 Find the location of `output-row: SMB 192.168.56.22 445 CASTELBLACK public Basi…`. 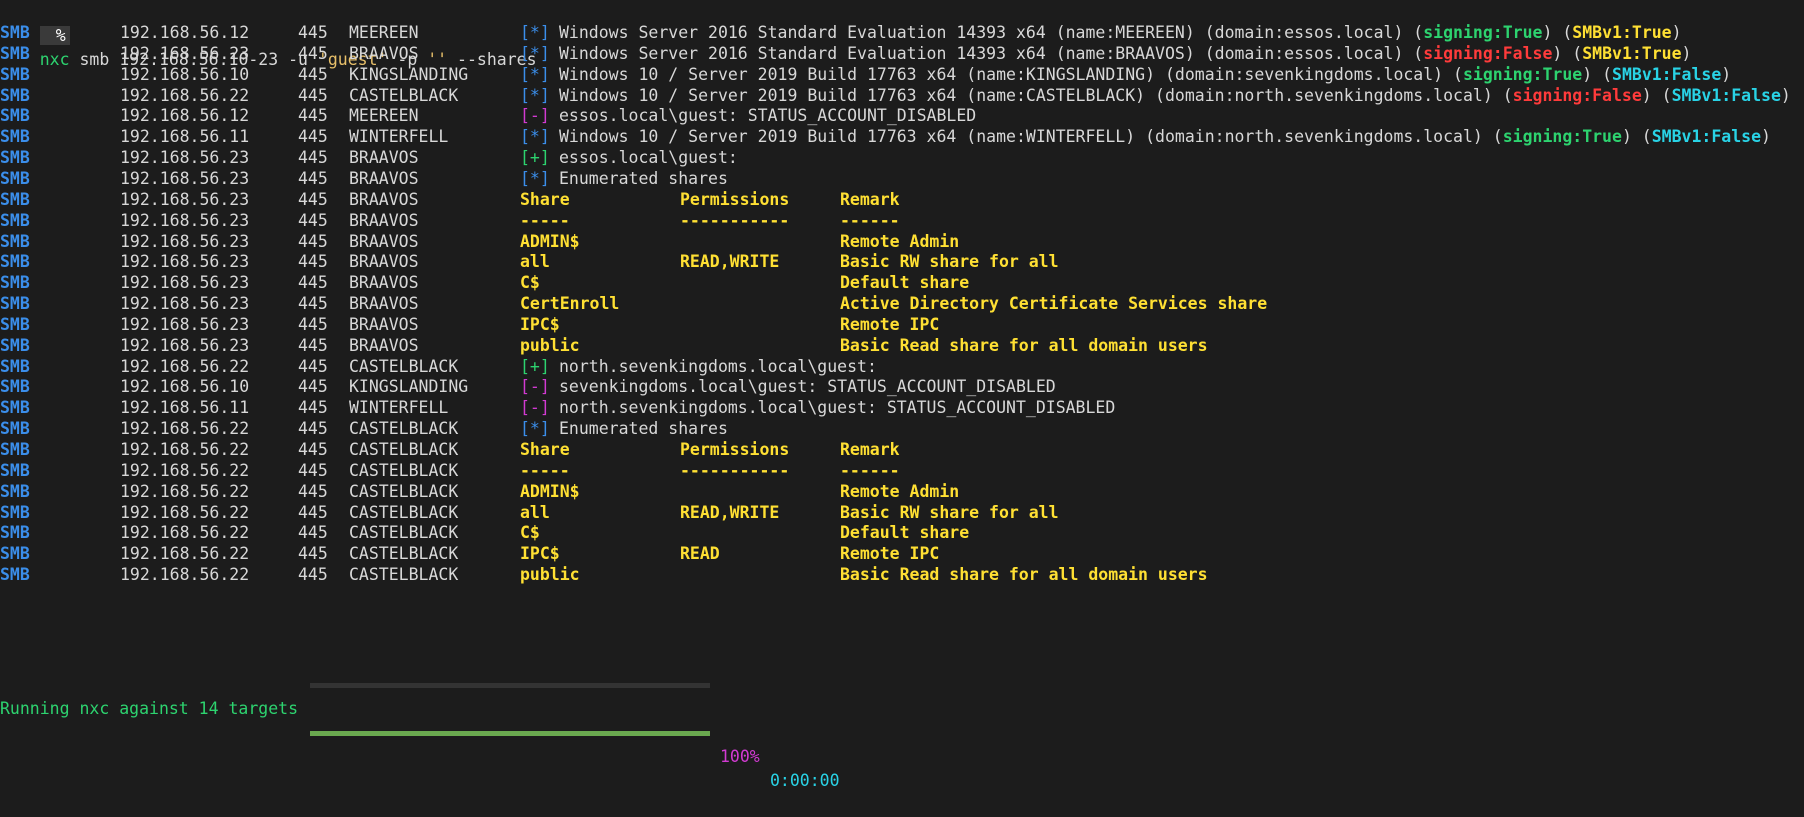

output-row: SMB 192.168.56.22 445 CASTELBLACK public Basi… is located at coordinates (902, 575).